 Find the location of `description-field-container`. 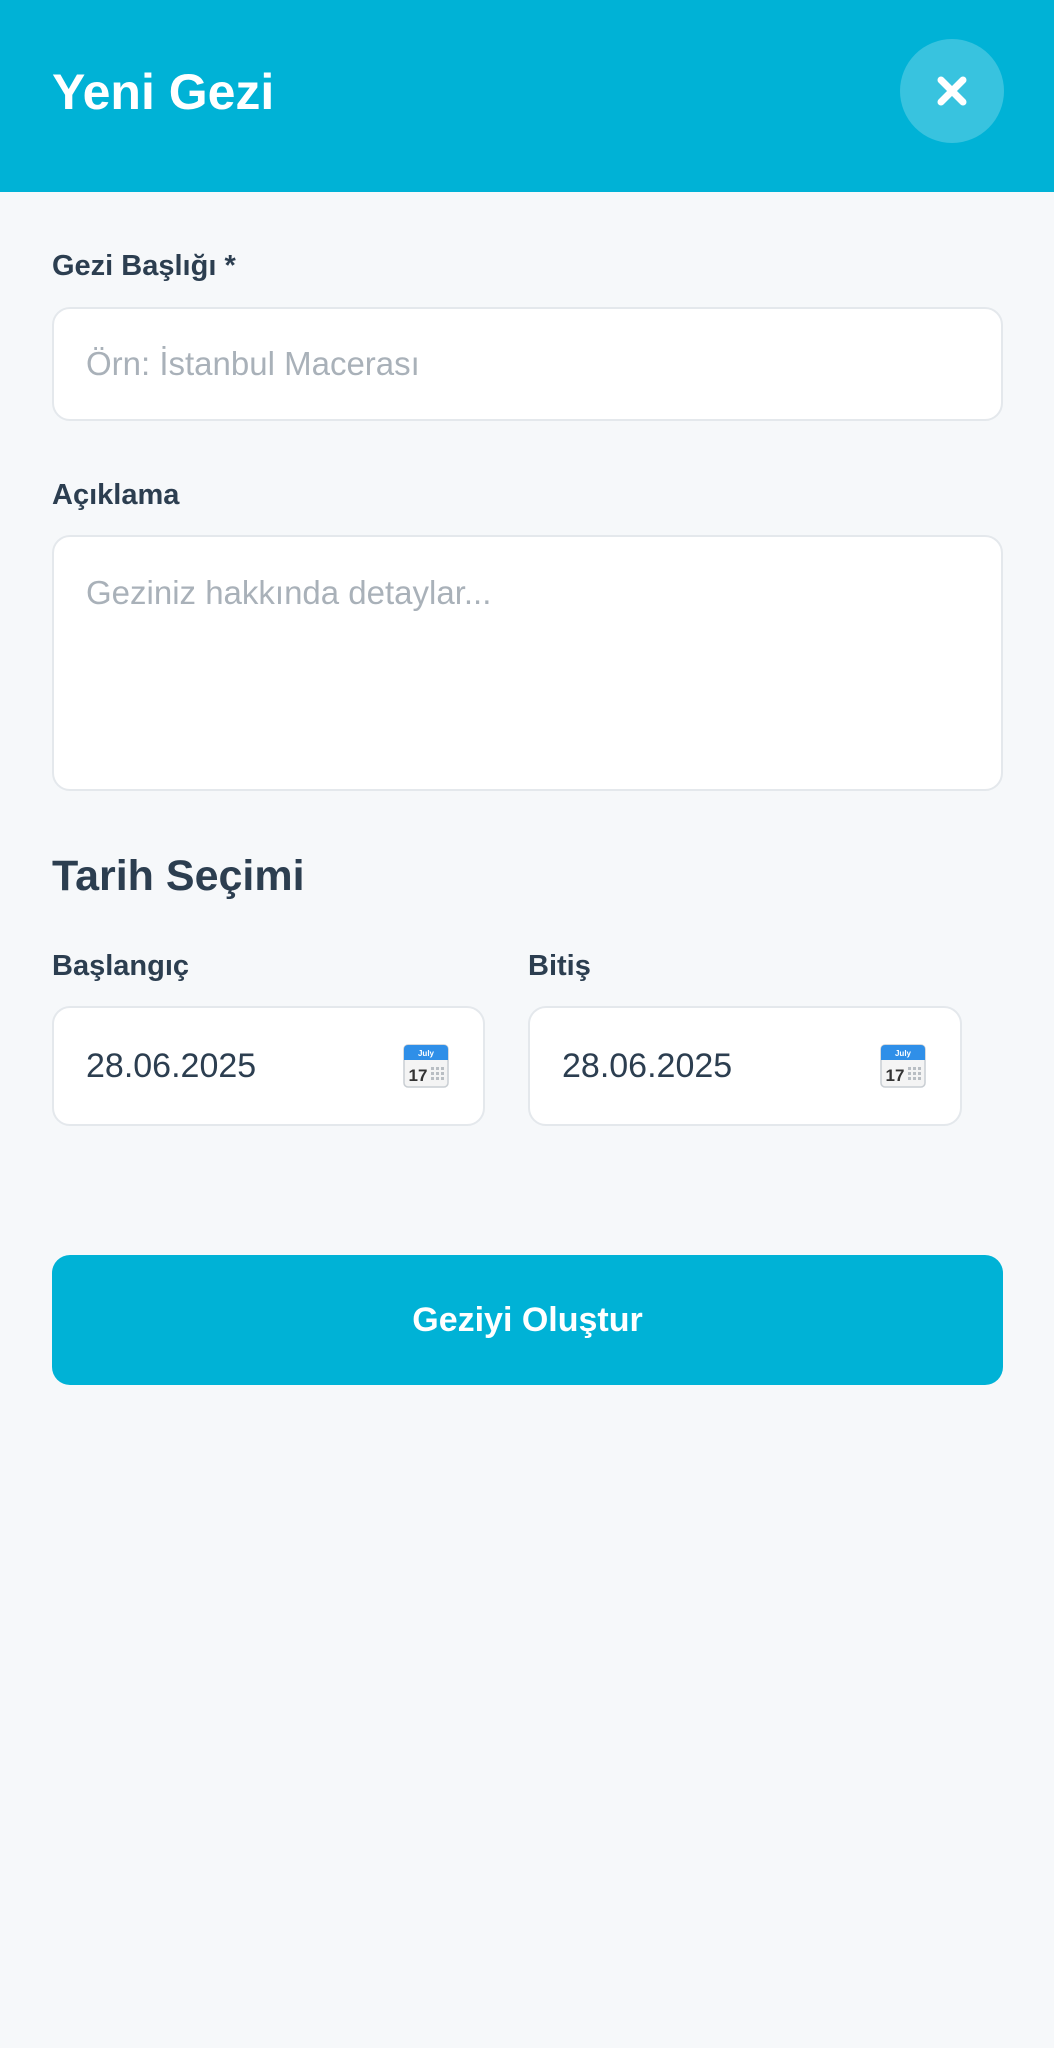

description-field-container is located at coordinates (527, 663).